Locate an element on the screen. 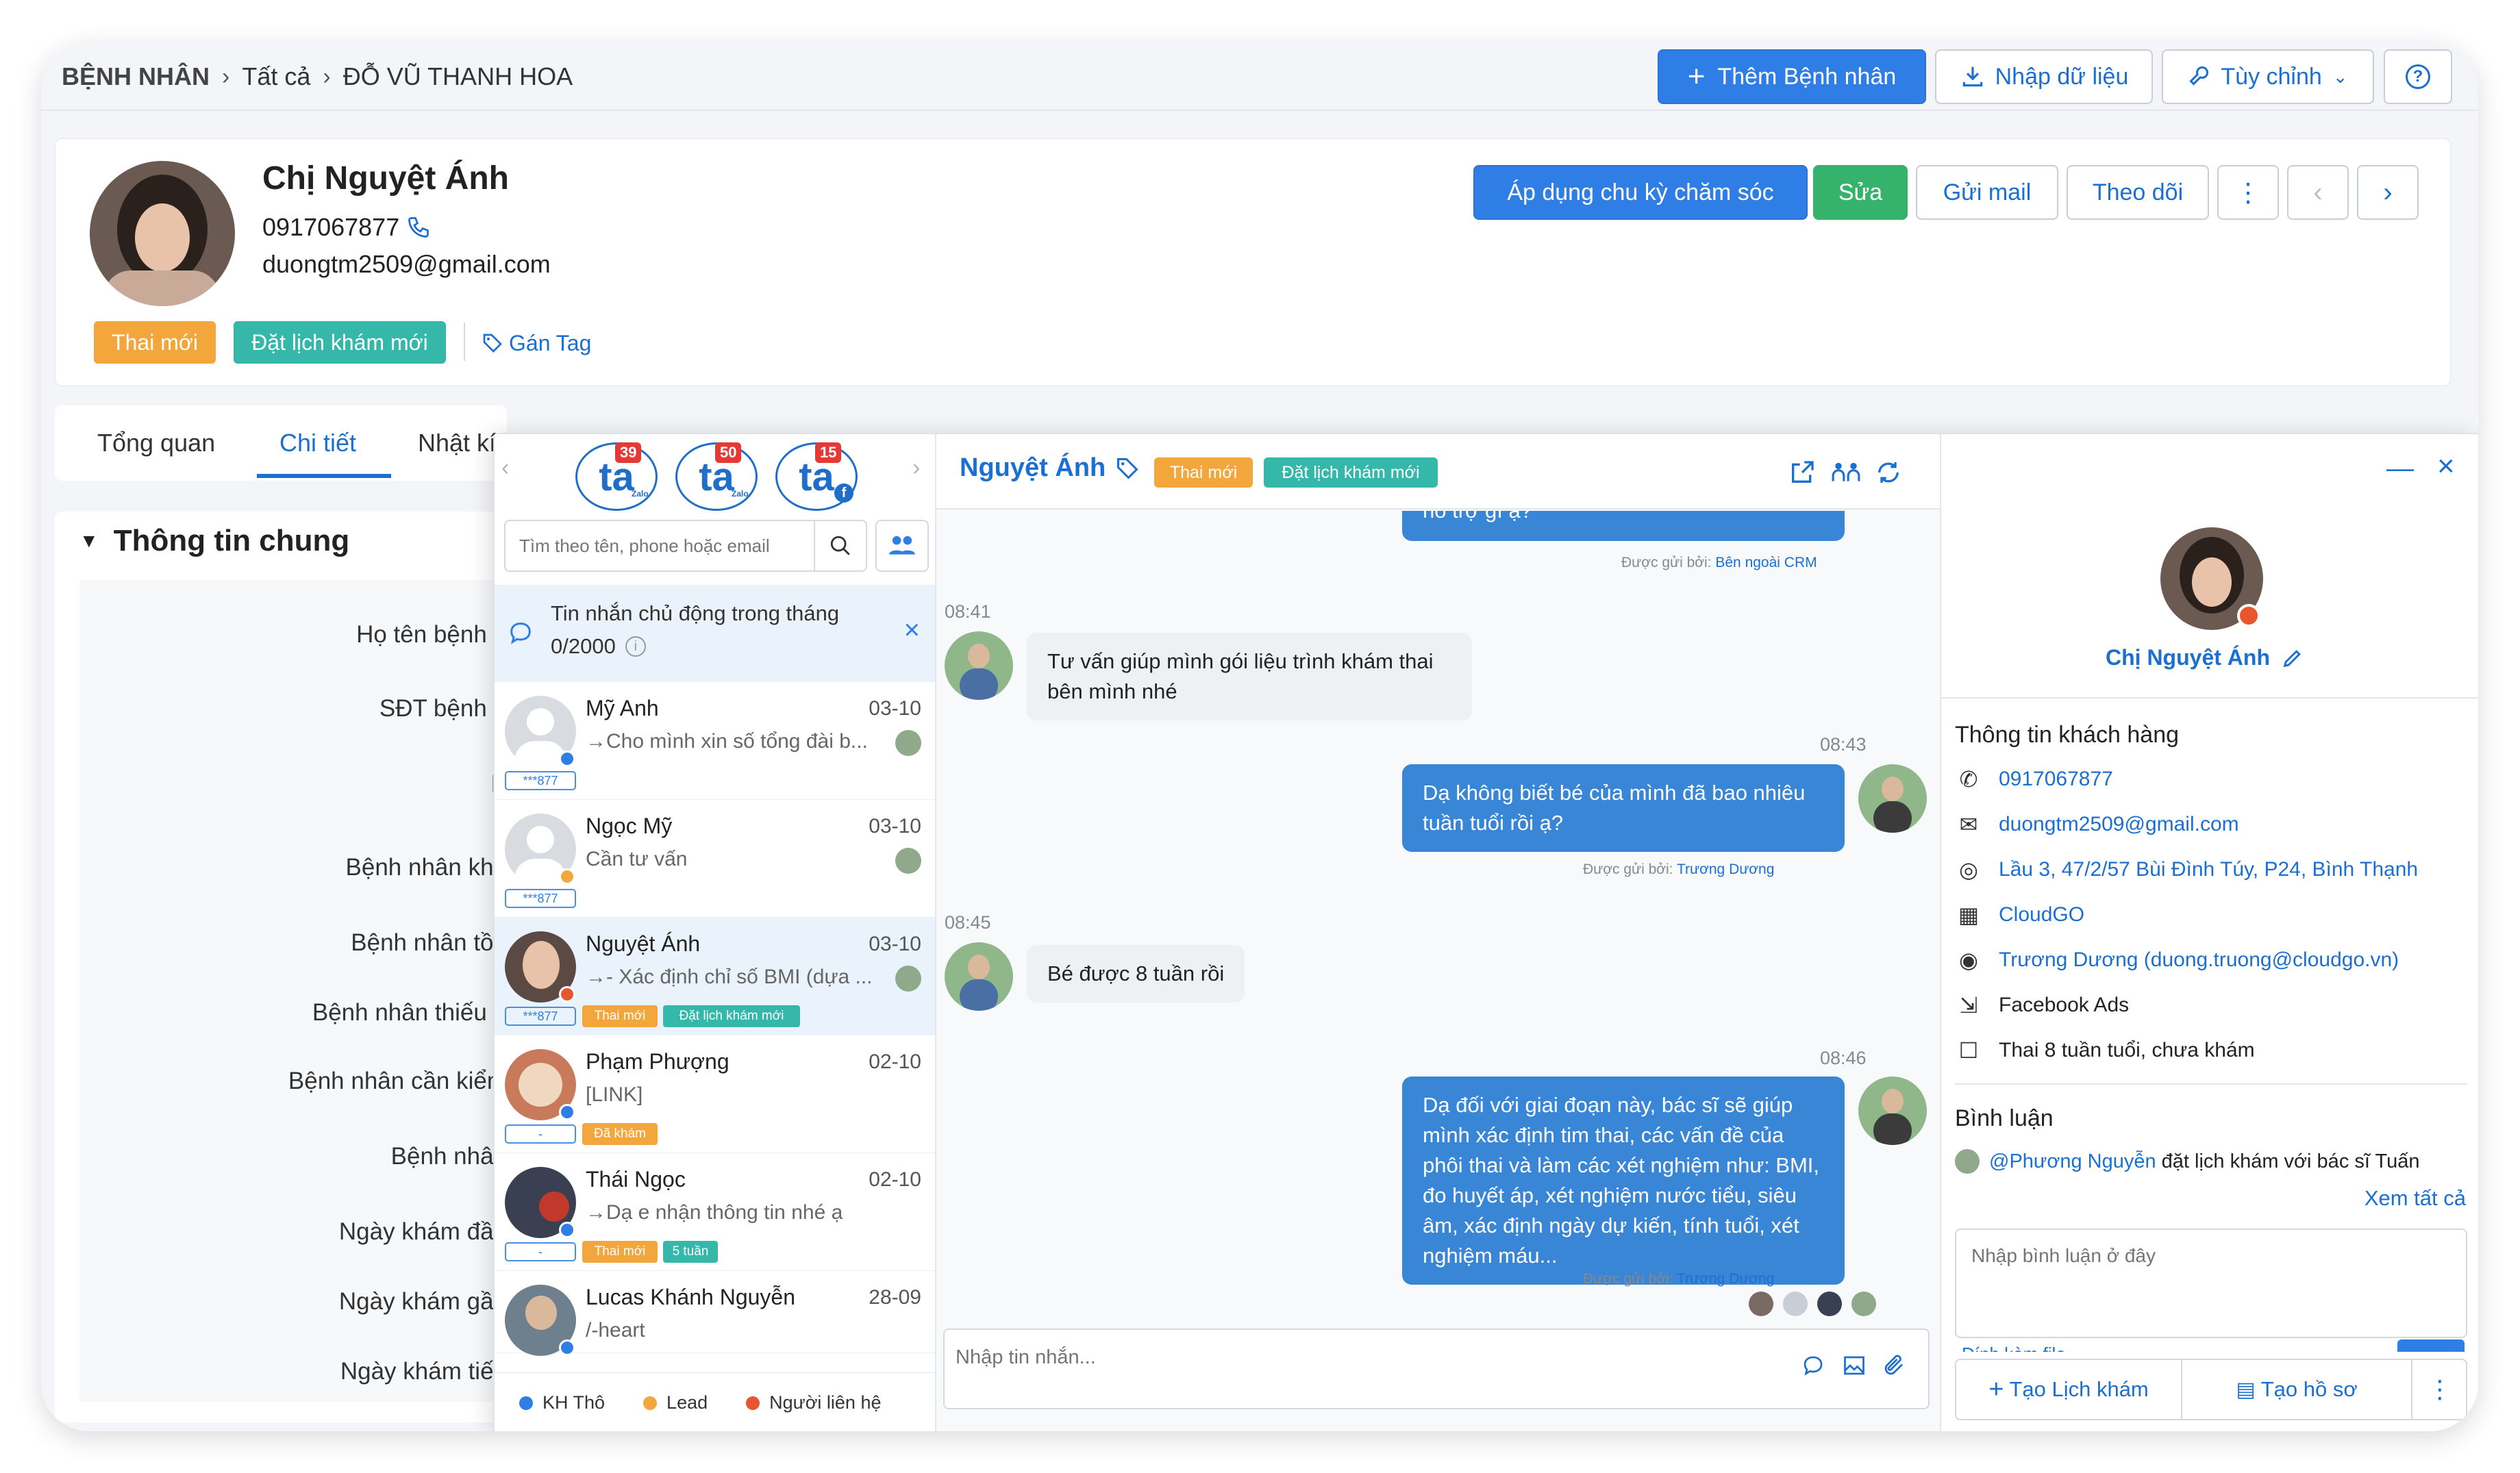  attachment-icon is located at coordinates (1894, 1365).